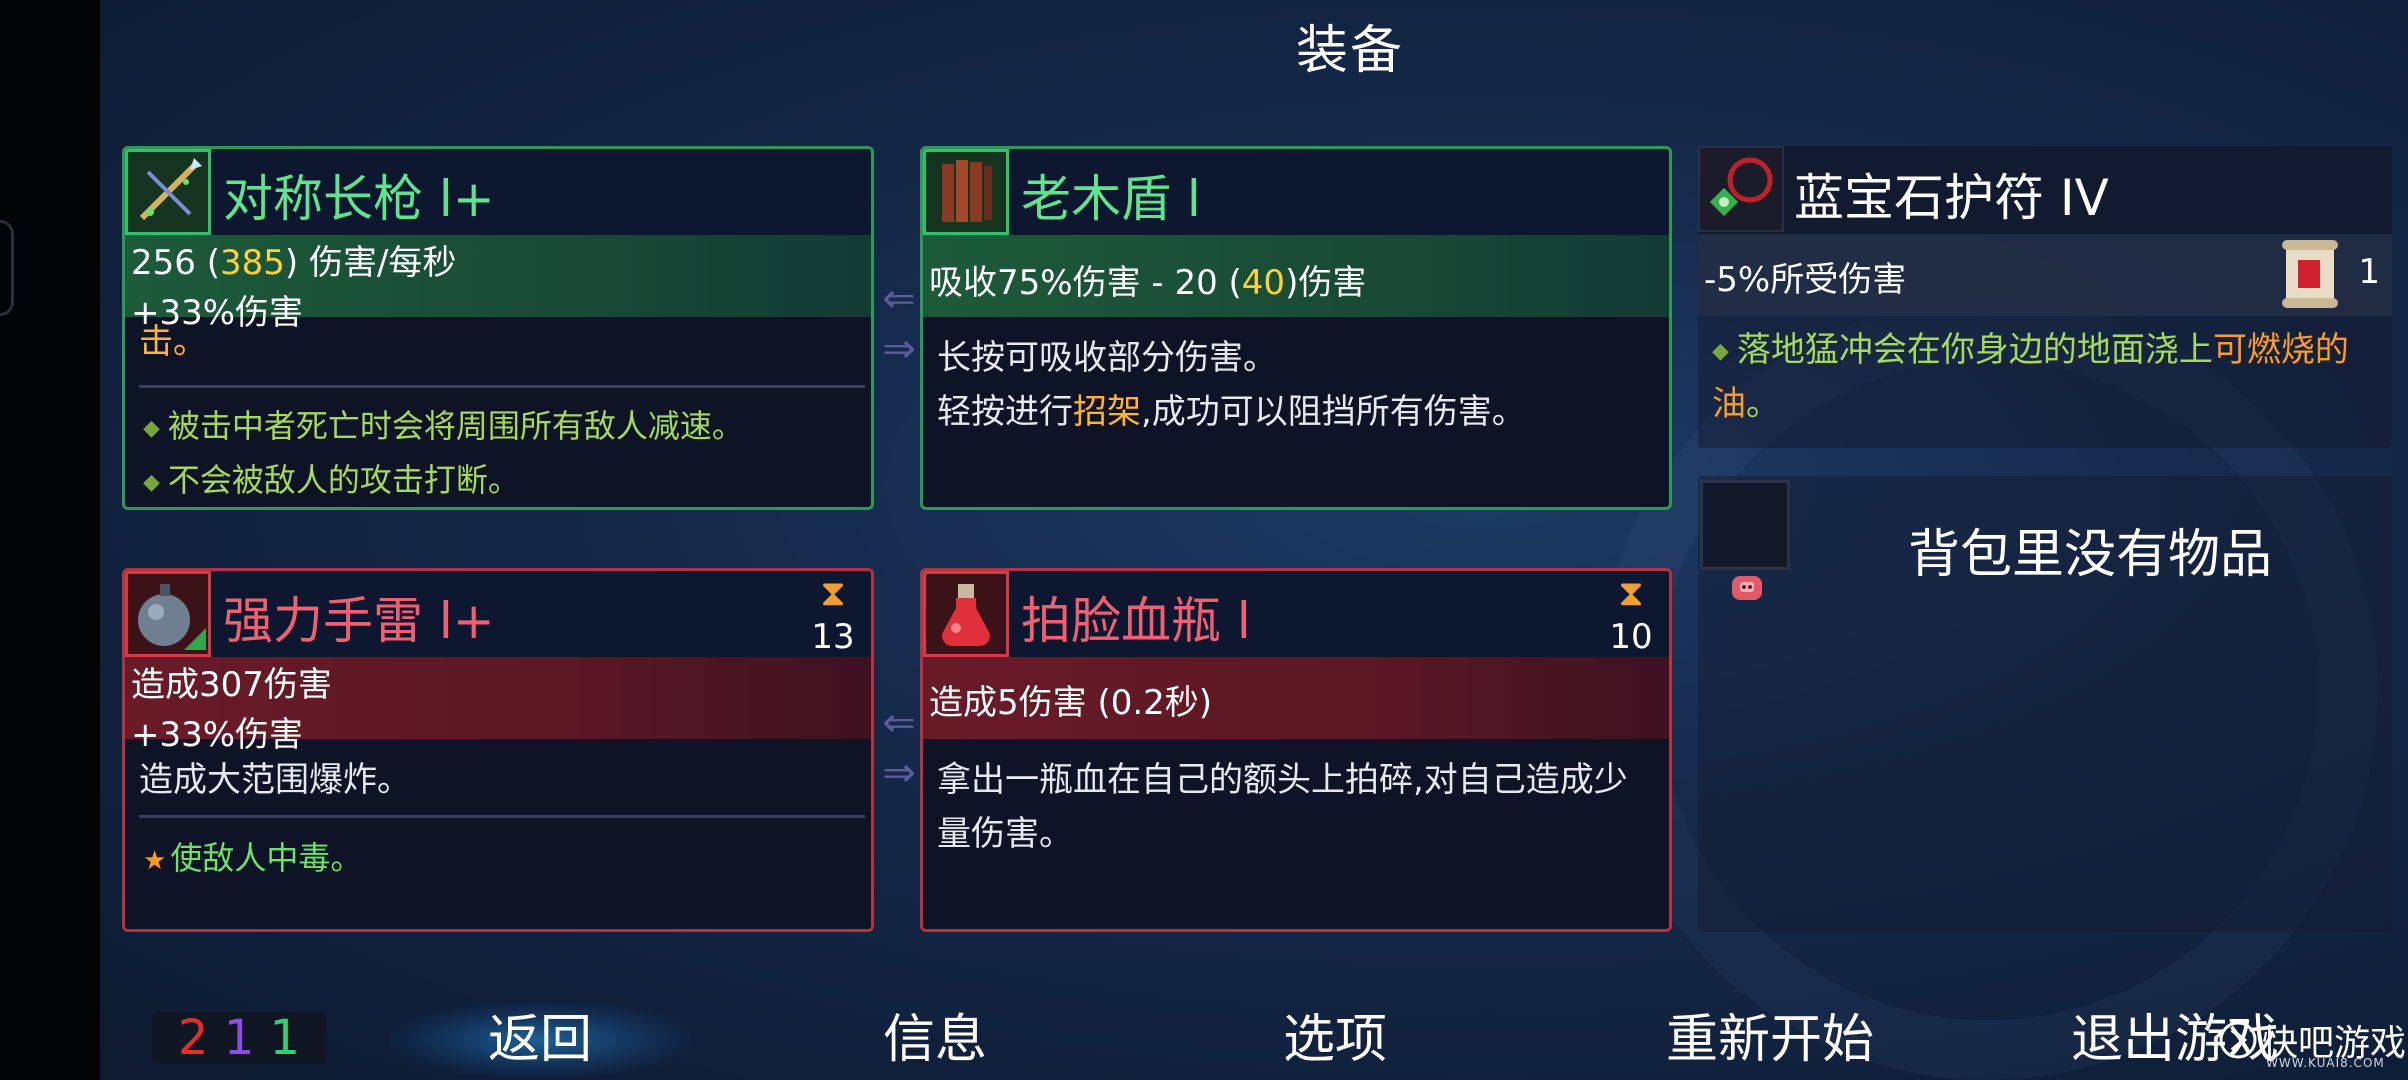 This screenshot has width=2408, height=1080. What do you see at coordinates (285, 1038) in the screenshot?
I see `survival-count: 1` at bounding box center [285, 1038].